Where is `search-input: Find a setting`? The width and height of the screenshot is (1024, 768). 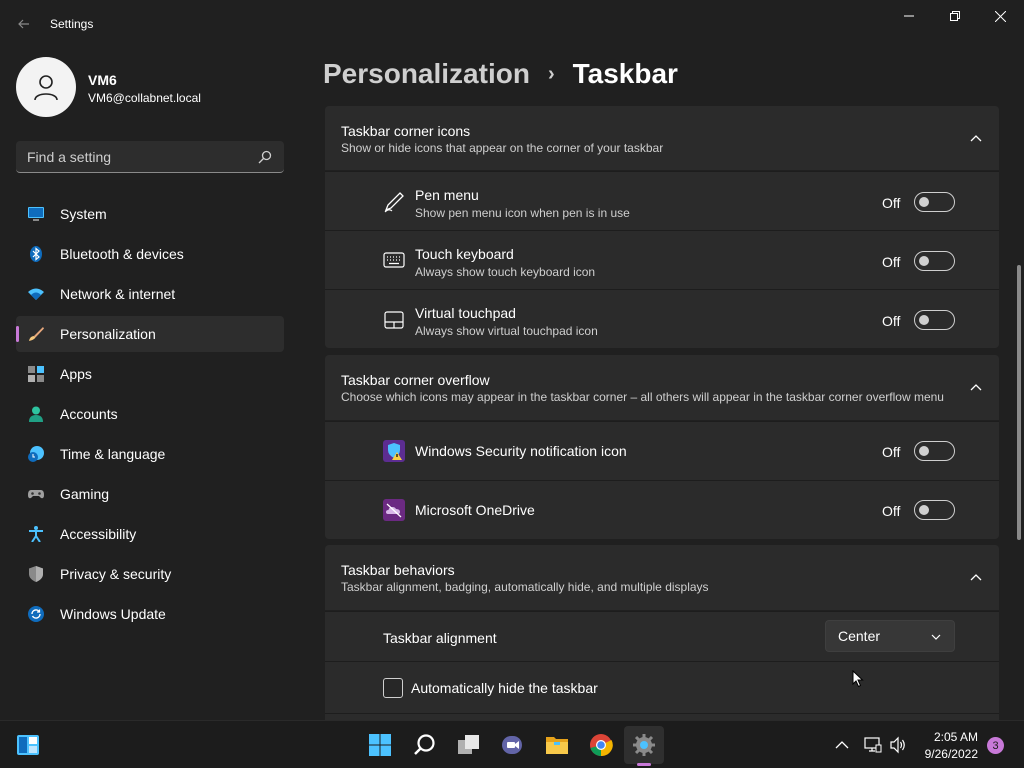
search-input: Find a setting is located at coordinates (150, 157).